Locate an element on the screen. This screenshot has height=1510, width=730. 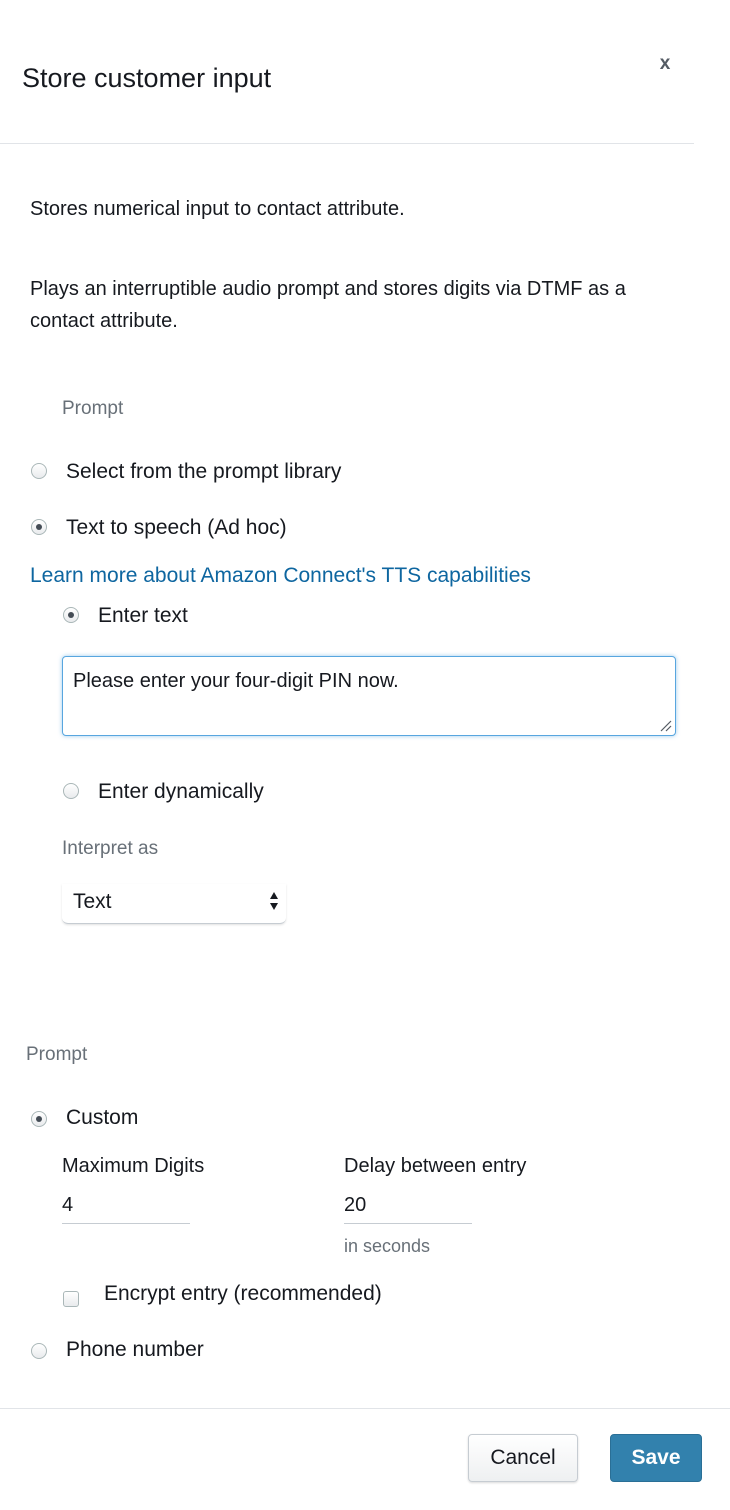
custom-label: Custom is located at coordinates (102, 1118).